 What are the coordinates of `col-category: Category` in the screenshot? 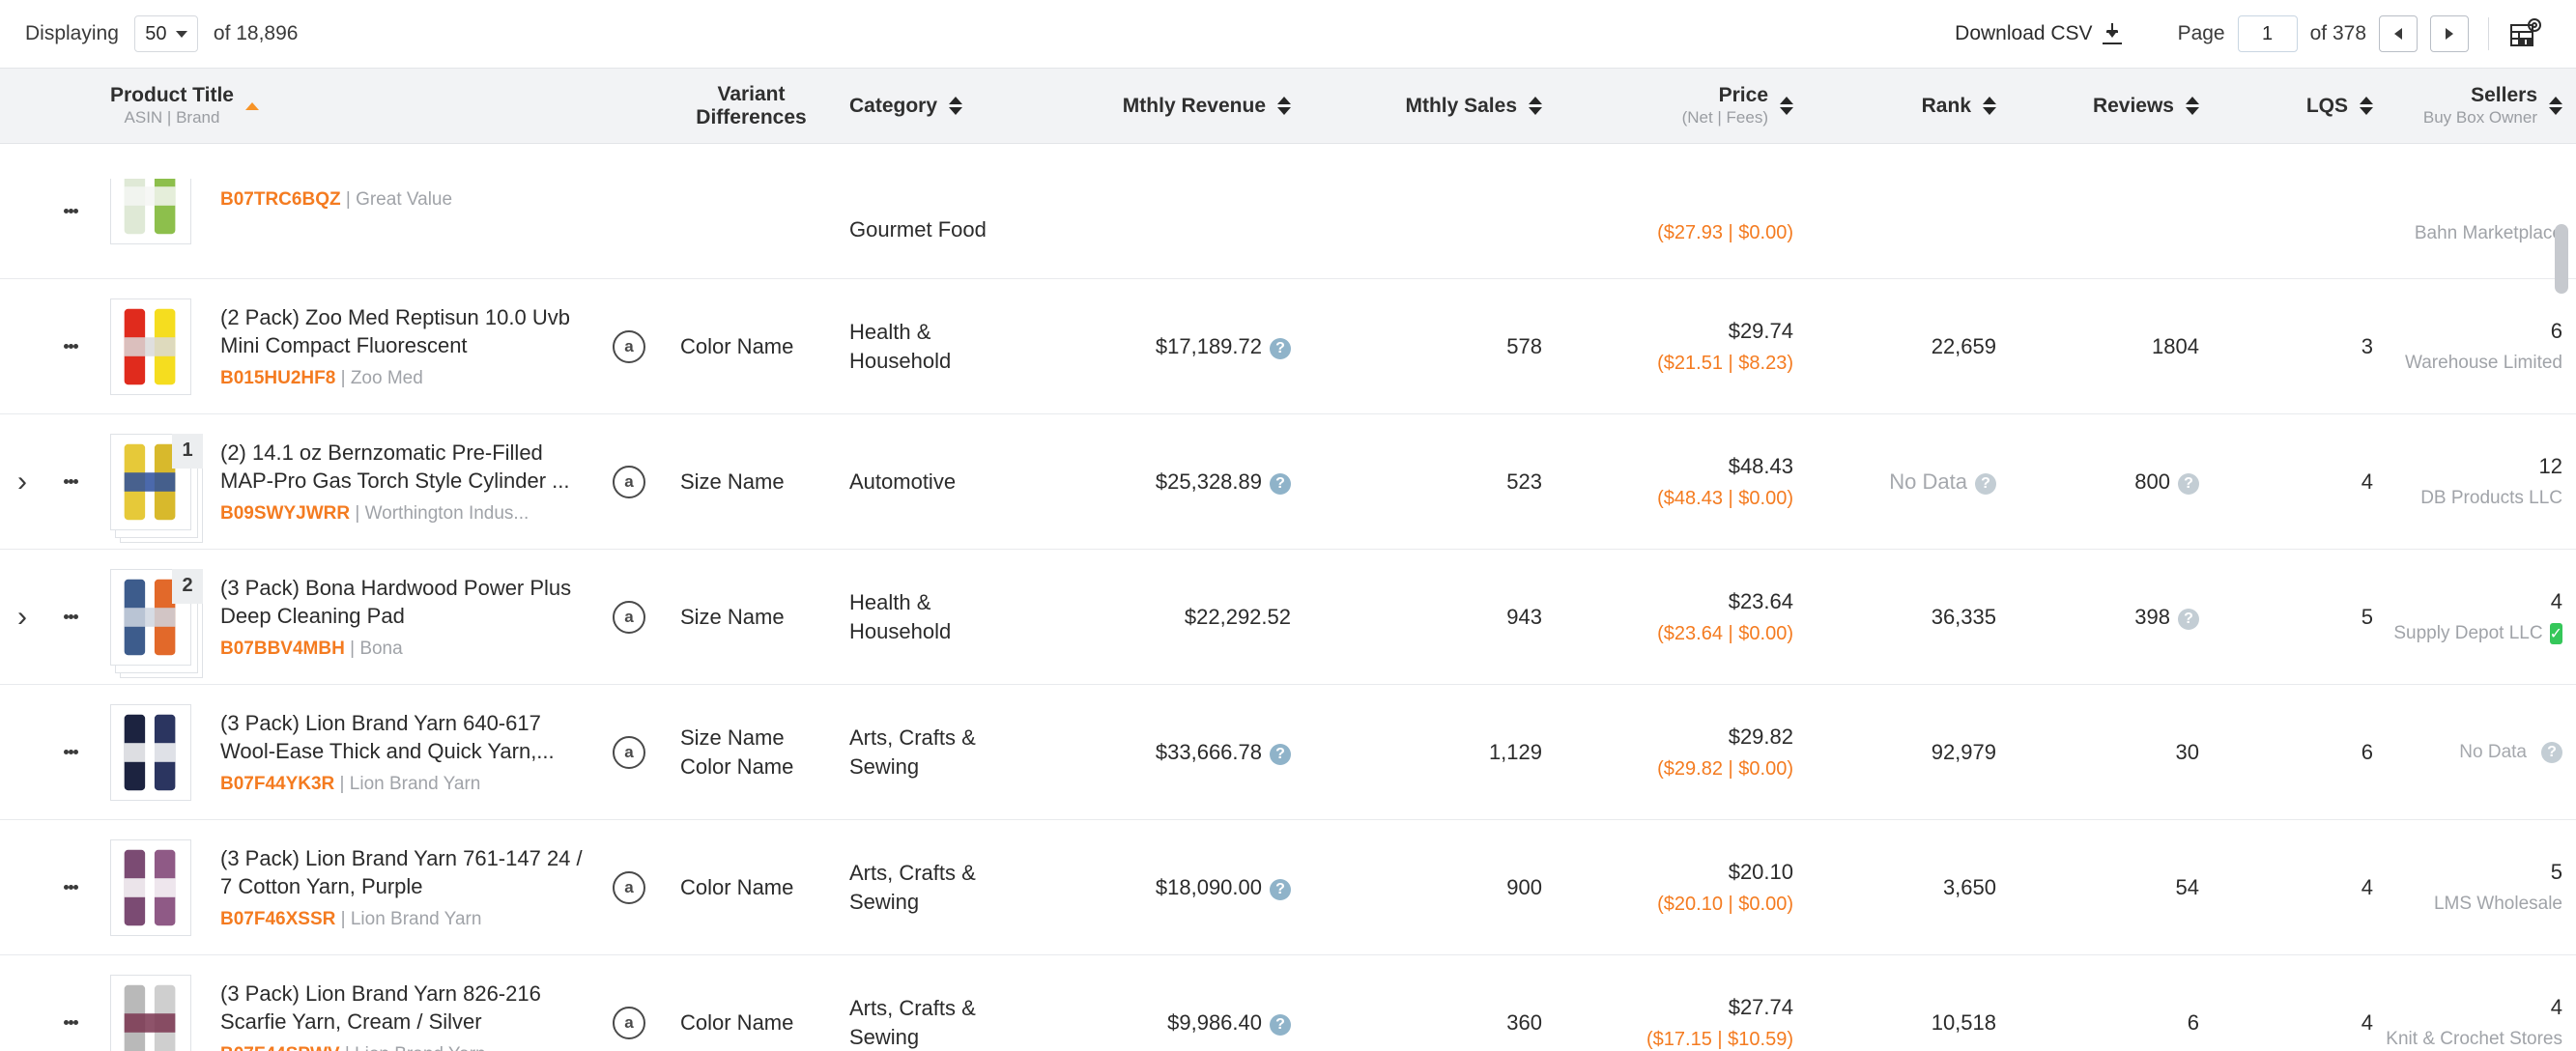 It's located at (940, 106).